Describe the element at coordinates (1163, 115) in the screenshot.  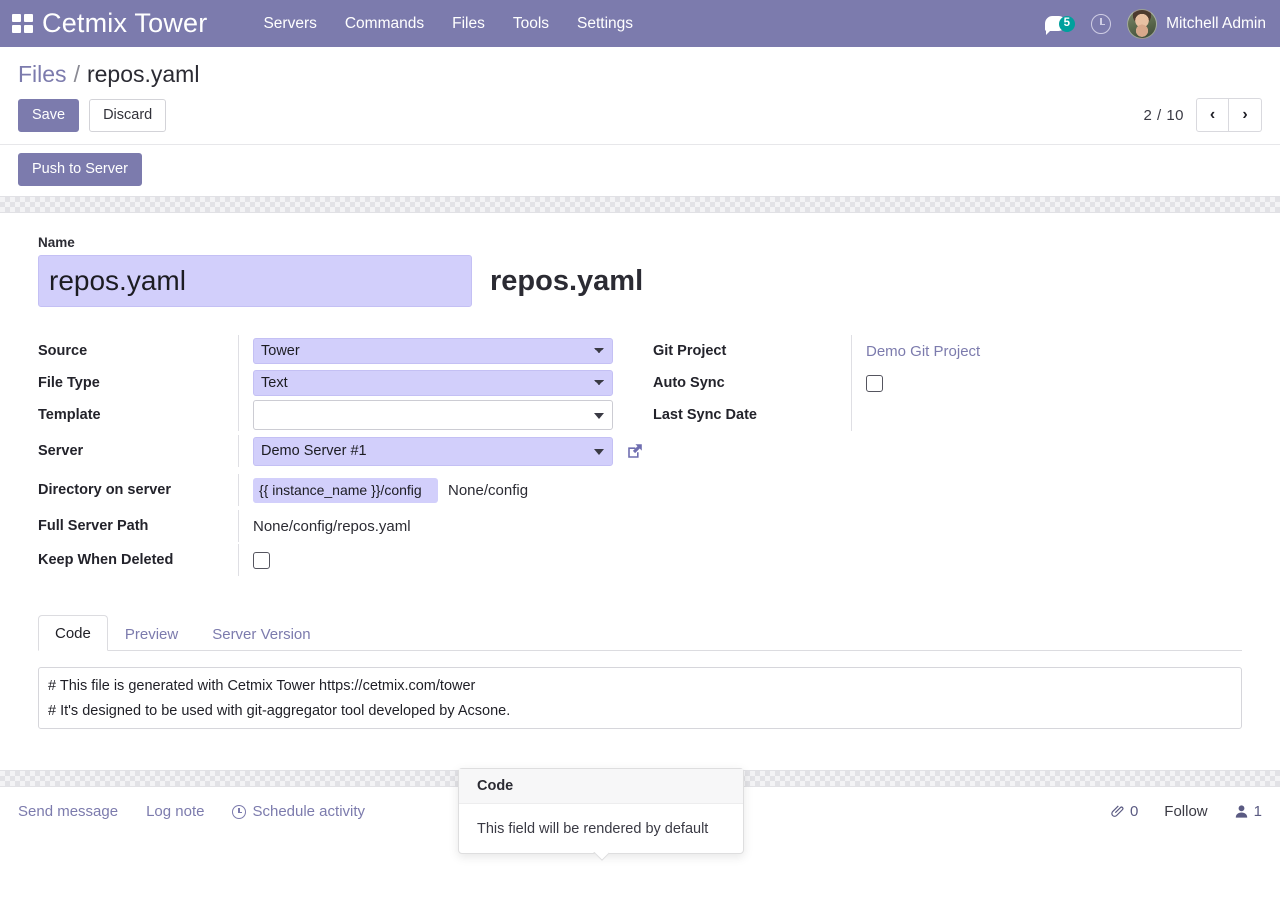
I see `pager-count: 2 / 10` at that location.